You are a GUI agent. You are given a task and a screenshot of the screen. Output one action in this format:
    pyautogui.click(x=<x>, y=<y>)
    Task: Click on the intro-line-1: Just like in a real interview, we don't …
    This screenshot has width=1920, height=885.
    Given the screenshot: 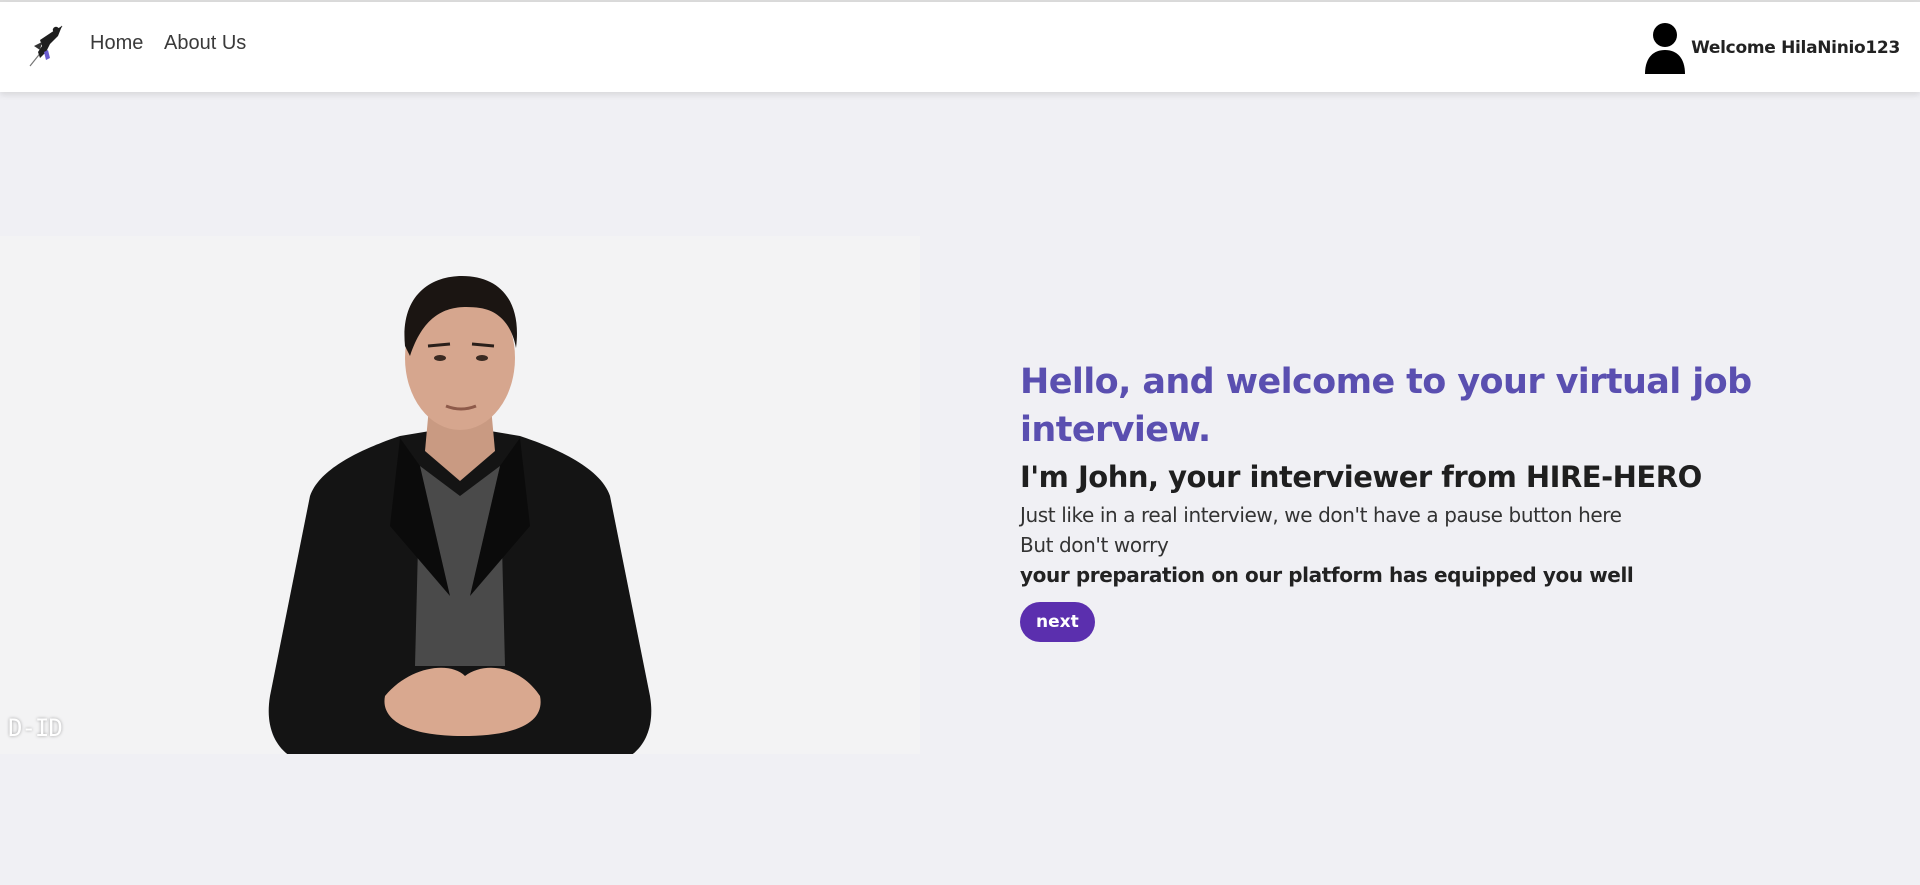 What is the action you would take?
    pyautogui.click(x=1321, y=515)
    